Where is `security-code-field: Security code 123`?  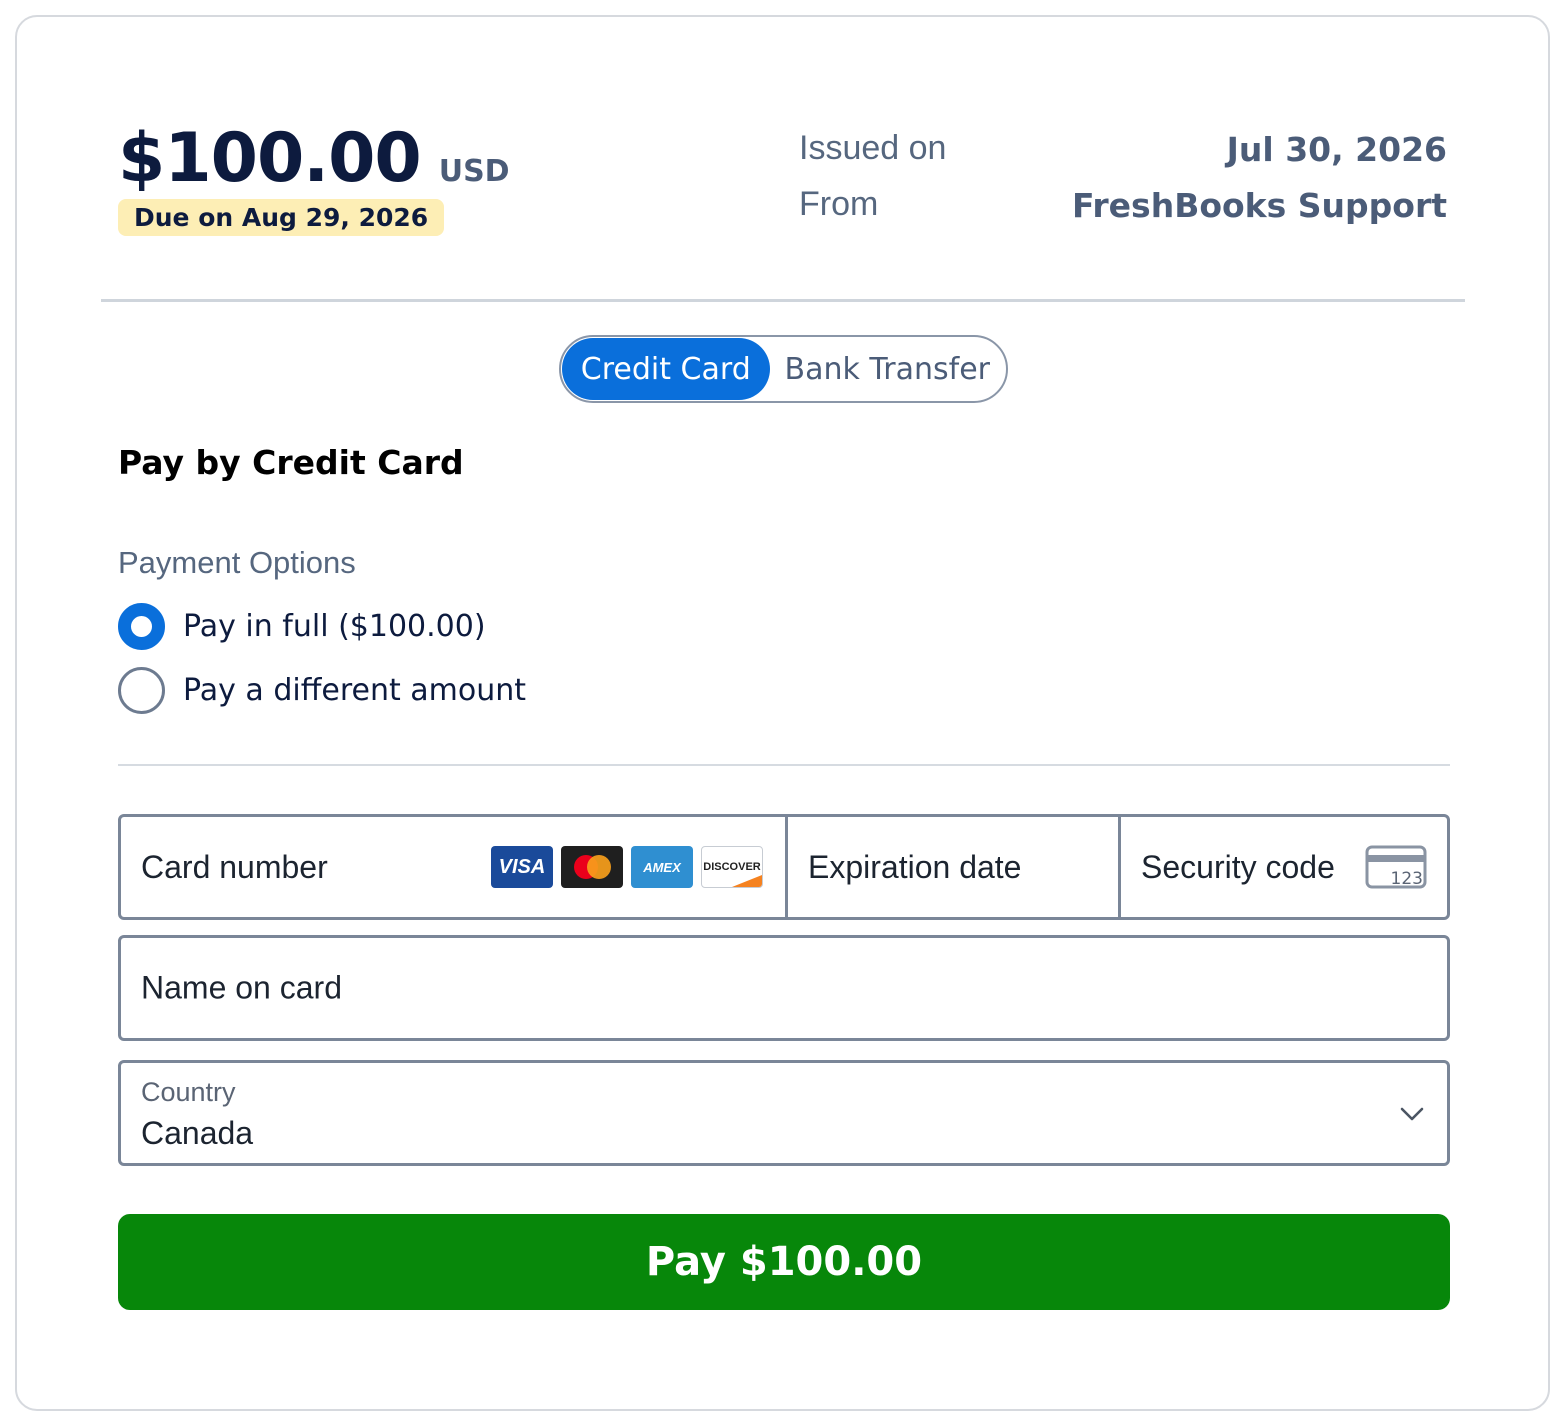 security-code-field: Security code 123 is located at coordinates (1284, 867).